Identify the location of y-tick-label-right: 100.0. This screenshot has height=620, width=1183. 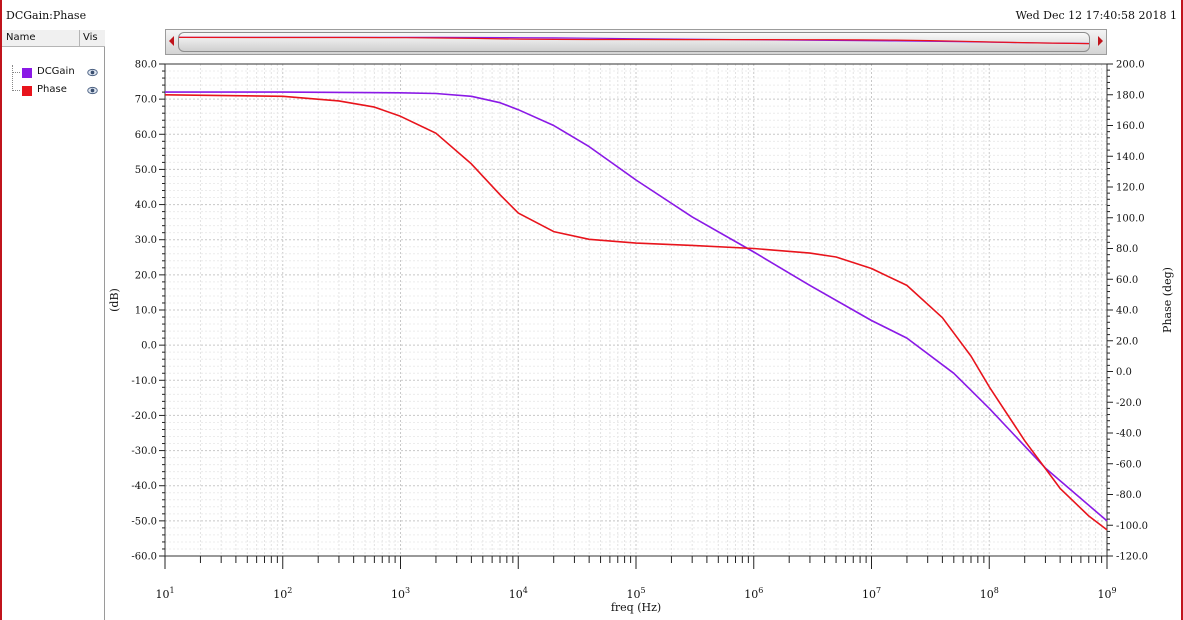
(1130, 218).